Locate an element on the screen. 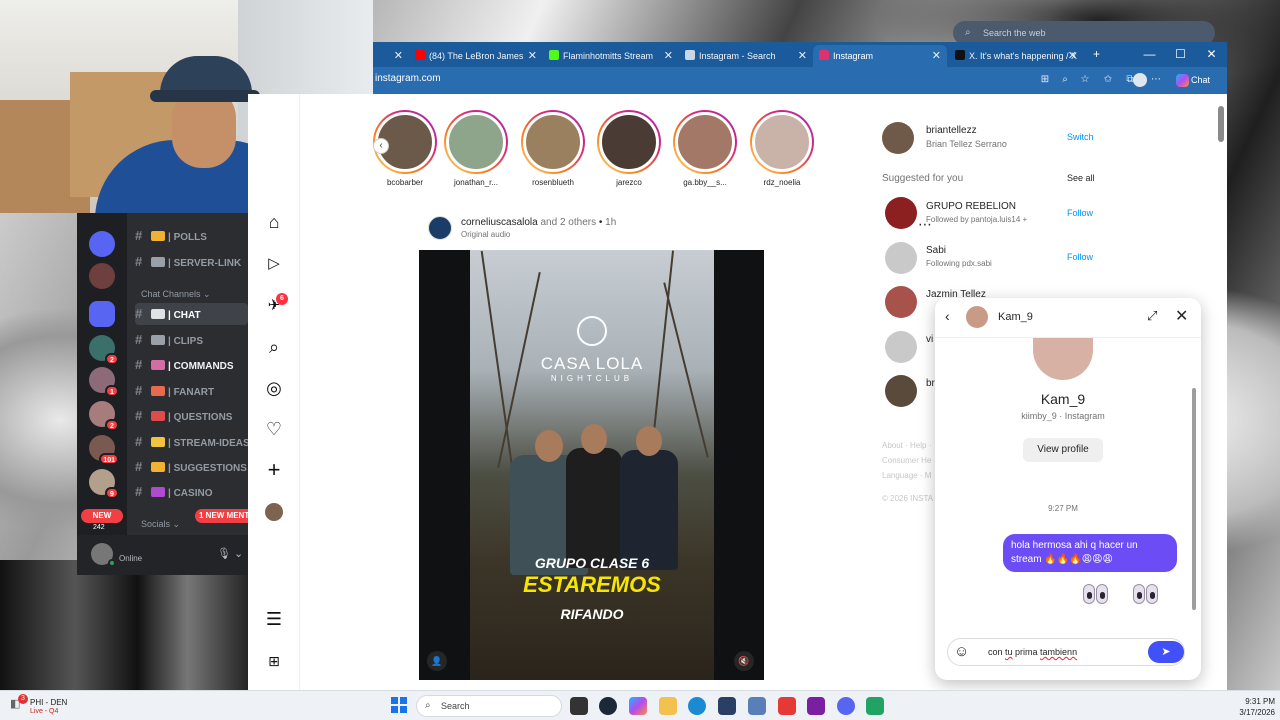 The width and height of the screenshot is (1280, 720). emoji-icon: ☺ is located at coordinates (961, 651).